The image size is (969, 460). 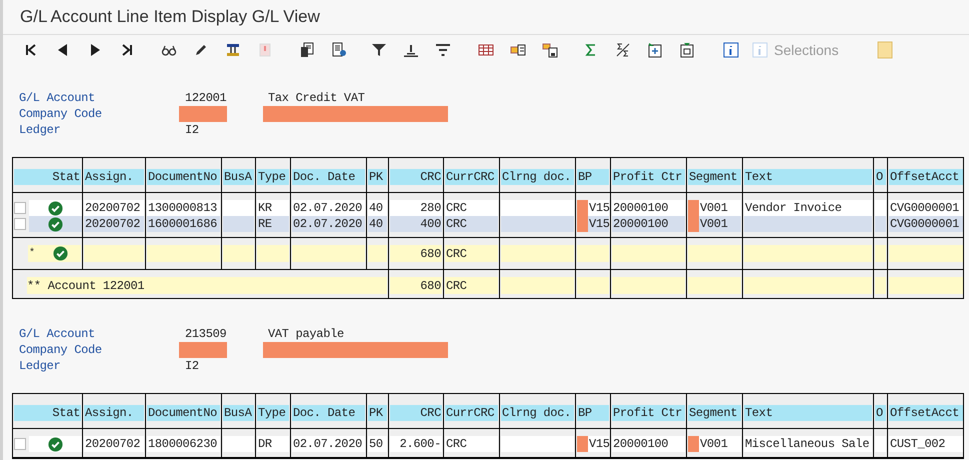 I want to click on table-cell: CUST_002, so click(x=926, y=444).